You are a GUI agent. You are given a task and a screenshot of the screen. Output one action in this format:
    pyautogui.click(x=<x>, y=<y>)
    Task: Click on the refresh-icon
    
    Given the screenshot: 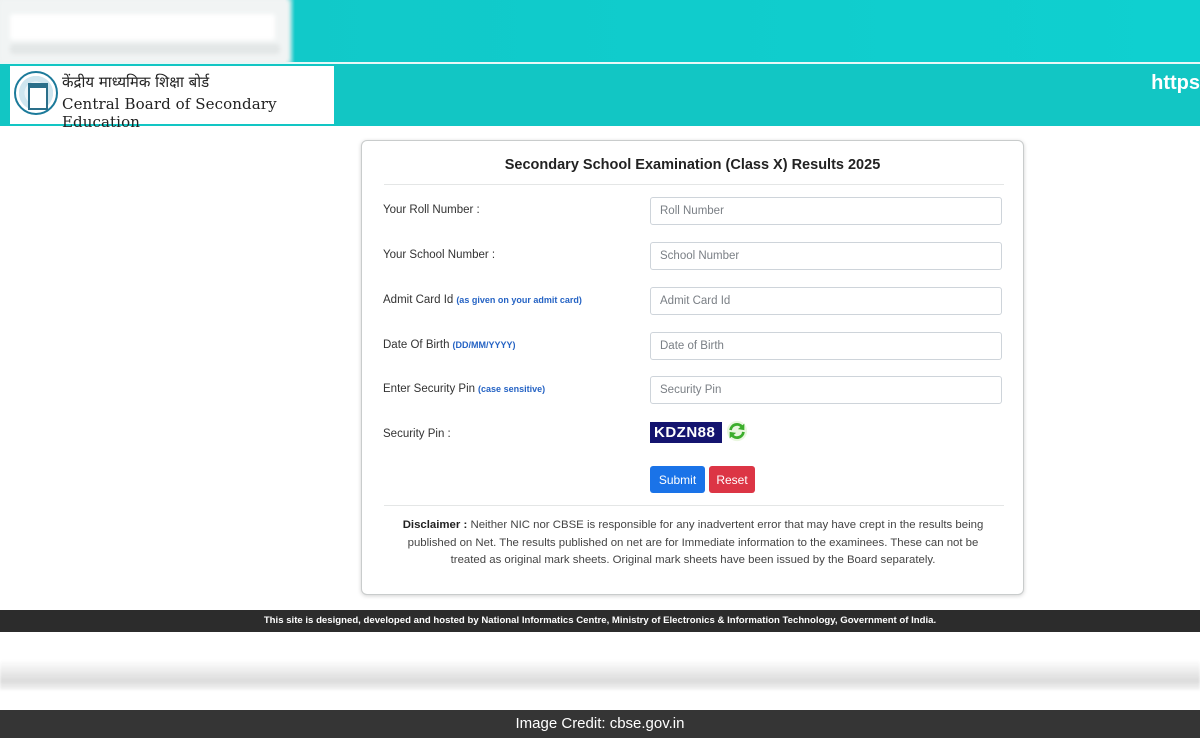 What is the action you would take?
    pyautogui.click(x=737, y=431)
    